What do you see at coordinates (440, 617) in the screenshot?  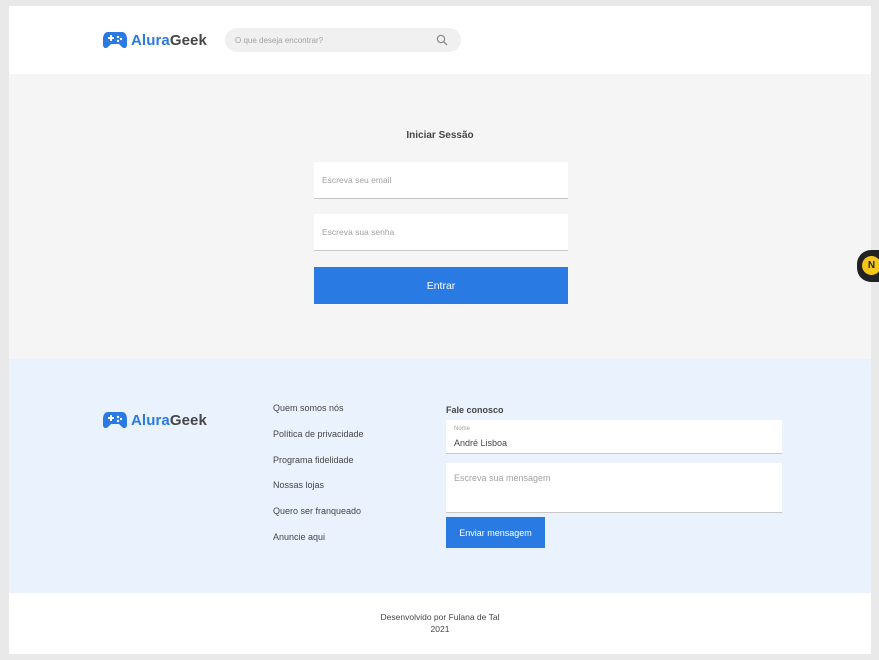 I see `credit-author: Desenvolvido por Fulana de Tal` at bounding box center [440, 617].